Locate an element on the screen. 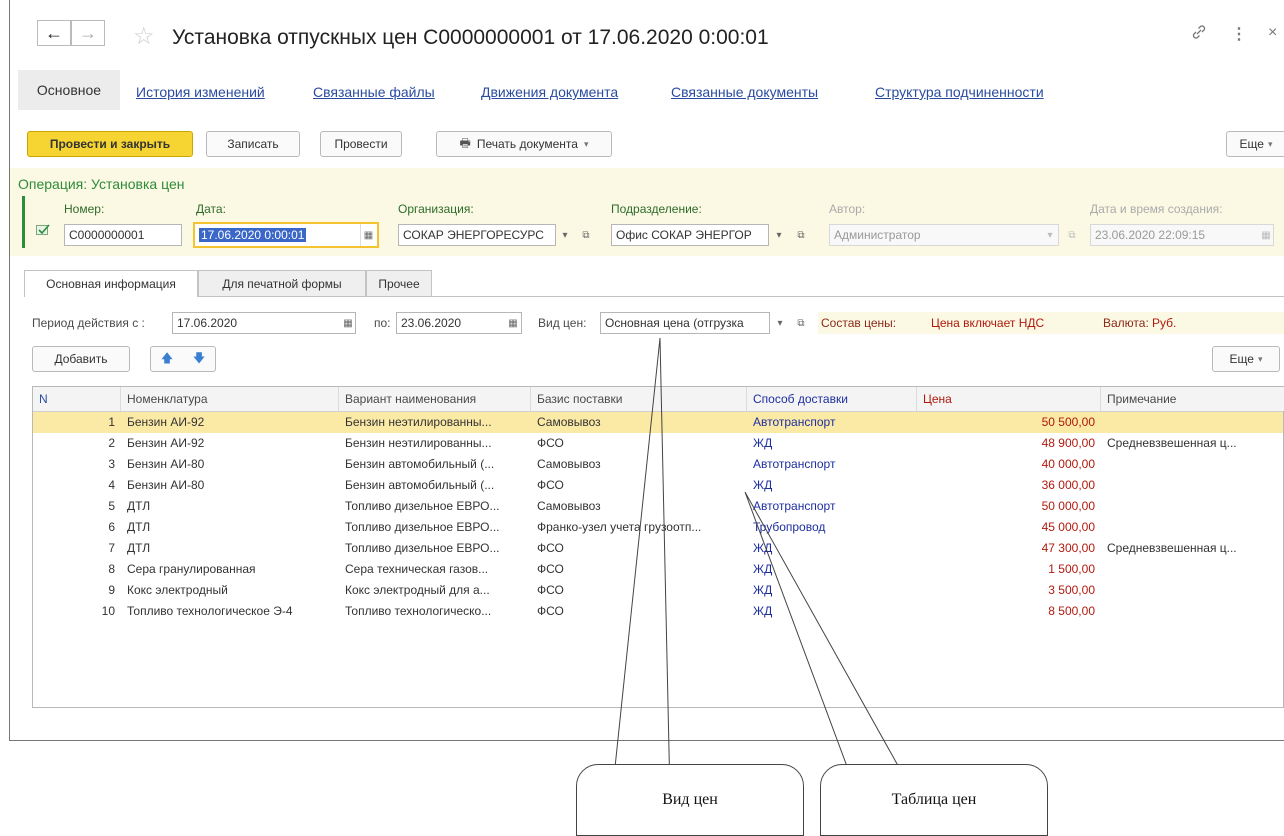 This screenshot has width=1284, height=836. author-field: Администратор is located at coordinates (944, 235).